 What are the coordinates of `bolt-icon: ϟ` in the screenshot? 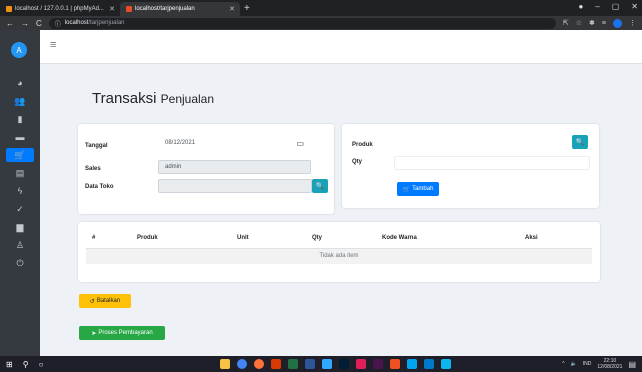 It's located at (20, 191).